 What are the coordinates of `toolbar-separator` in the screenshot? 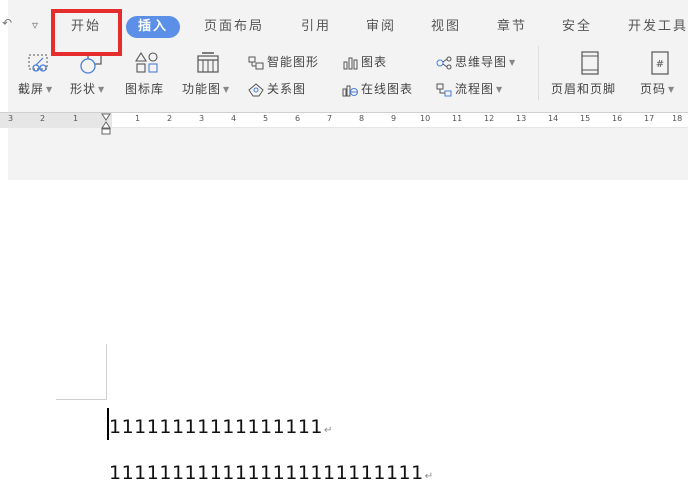 It's located at (538, 73).